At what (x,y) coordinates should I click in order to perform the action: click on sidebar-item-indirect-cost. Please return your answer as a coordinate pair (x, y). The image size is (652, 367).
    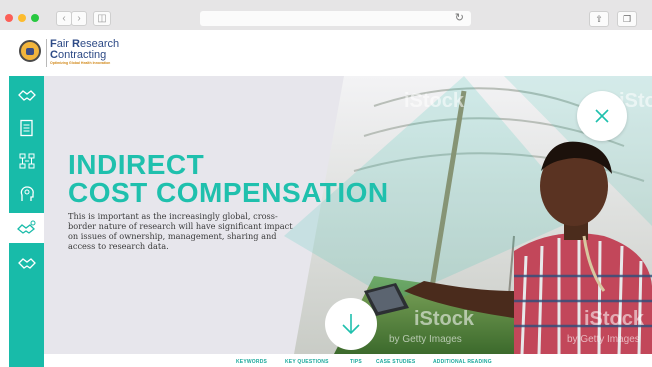
    Looking at the image, I should click on (26, 228).